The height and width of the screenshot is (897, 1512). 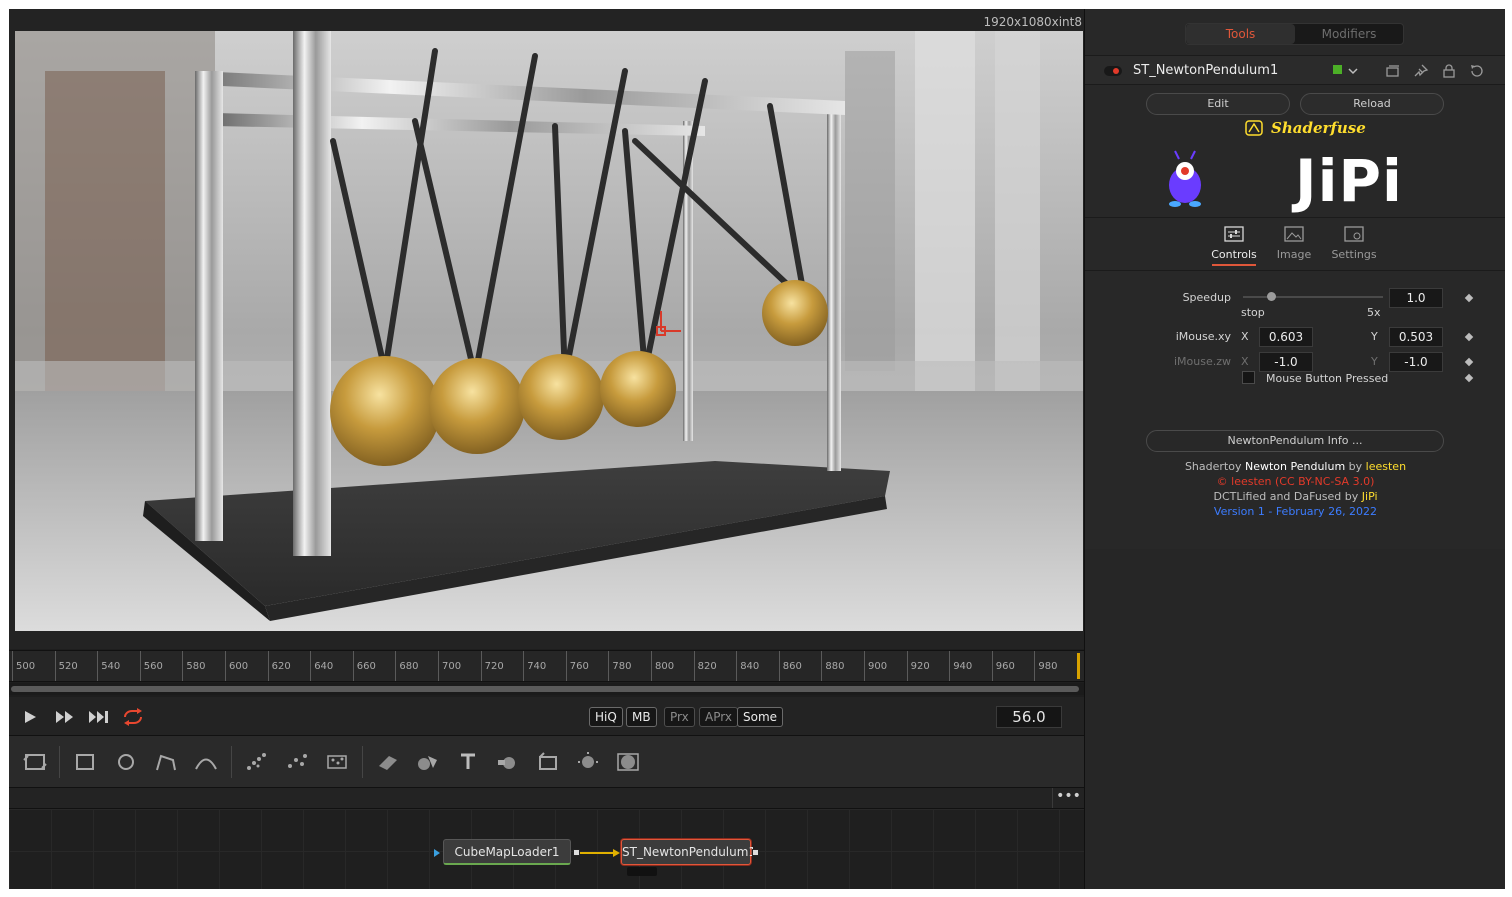 What do you see at coordinates (792, 666) in the screenshot?
I see `ruler-tick-label: 860` at bounding box center [792, 666].